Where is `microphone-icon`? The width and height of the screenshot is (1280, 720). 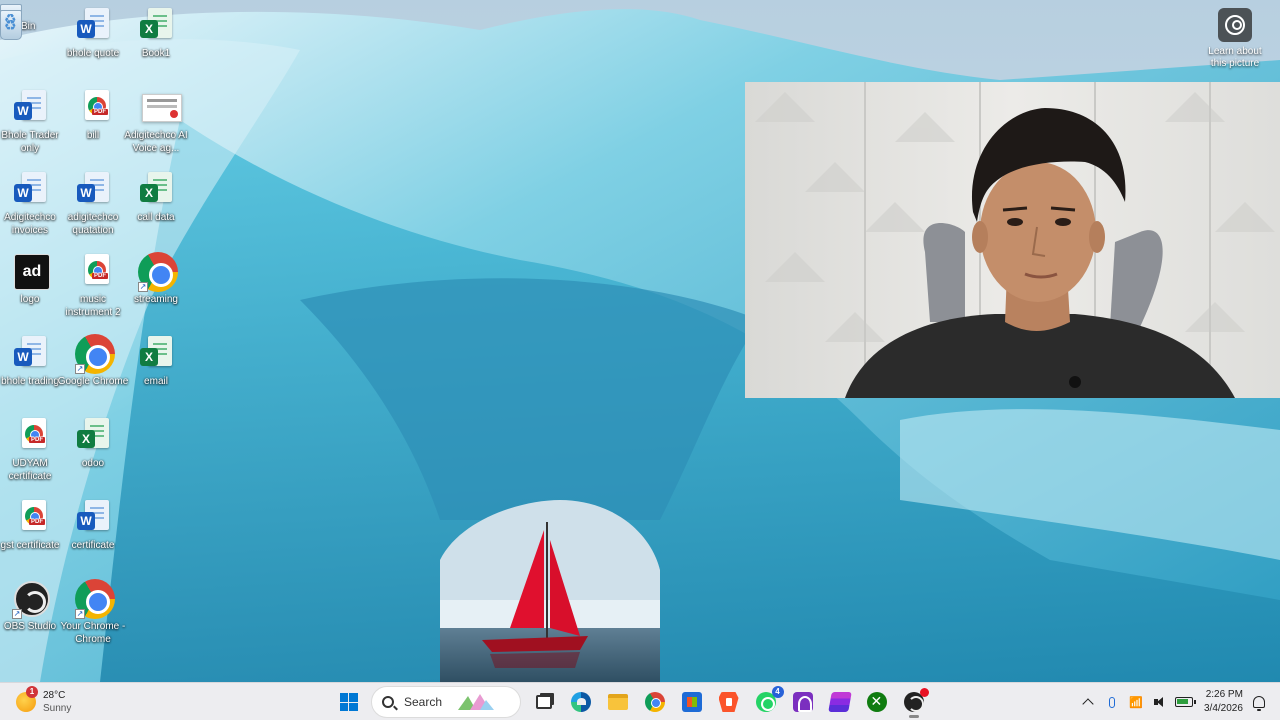 microphone-icon is located at coordinates (1112, 702).